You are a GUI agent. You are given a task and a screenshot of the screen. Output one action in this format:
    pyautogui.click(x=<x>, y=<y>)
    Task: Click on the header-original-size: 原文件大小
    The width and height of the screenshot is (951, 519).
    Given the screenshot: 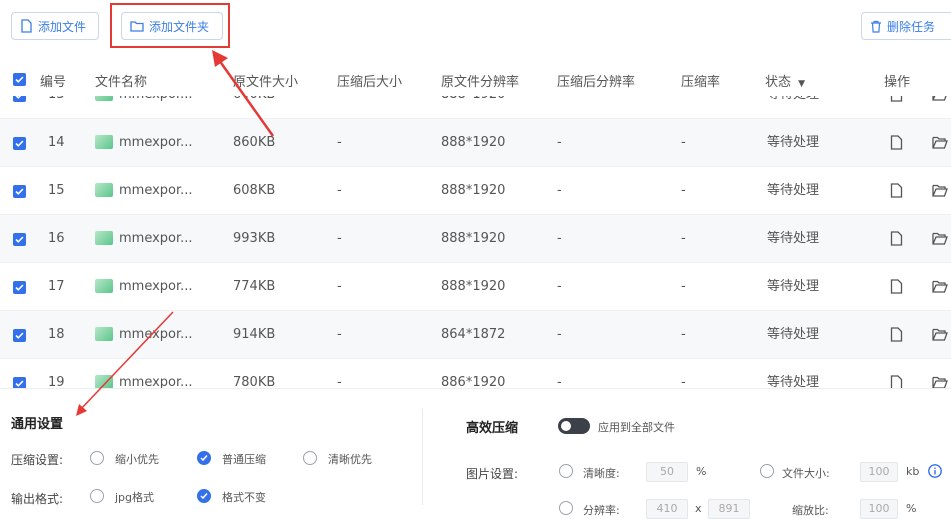 What is the action you would take?
    pyautogui.click(x=266, y=82)
    